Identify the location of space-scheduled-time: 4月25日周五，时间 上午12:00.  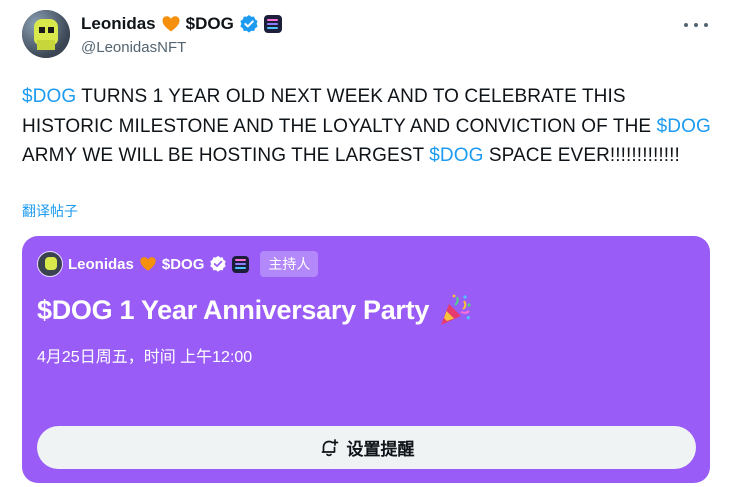
(145, 357).